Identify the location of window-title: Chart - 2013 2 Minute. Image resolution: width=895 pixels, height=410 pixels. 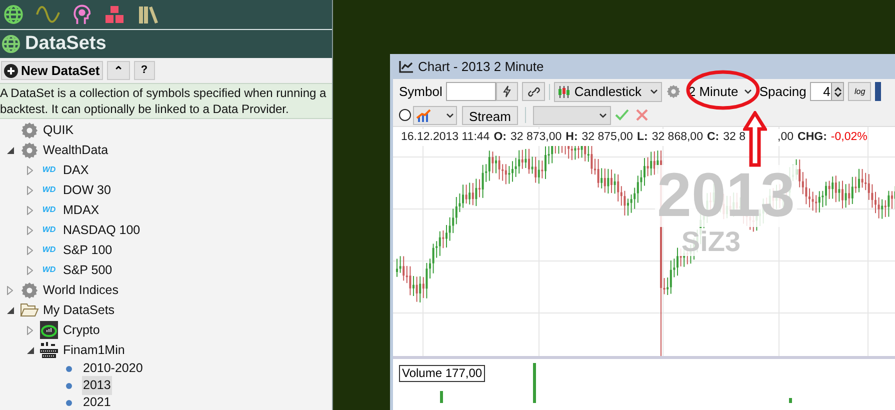
(481, 67).